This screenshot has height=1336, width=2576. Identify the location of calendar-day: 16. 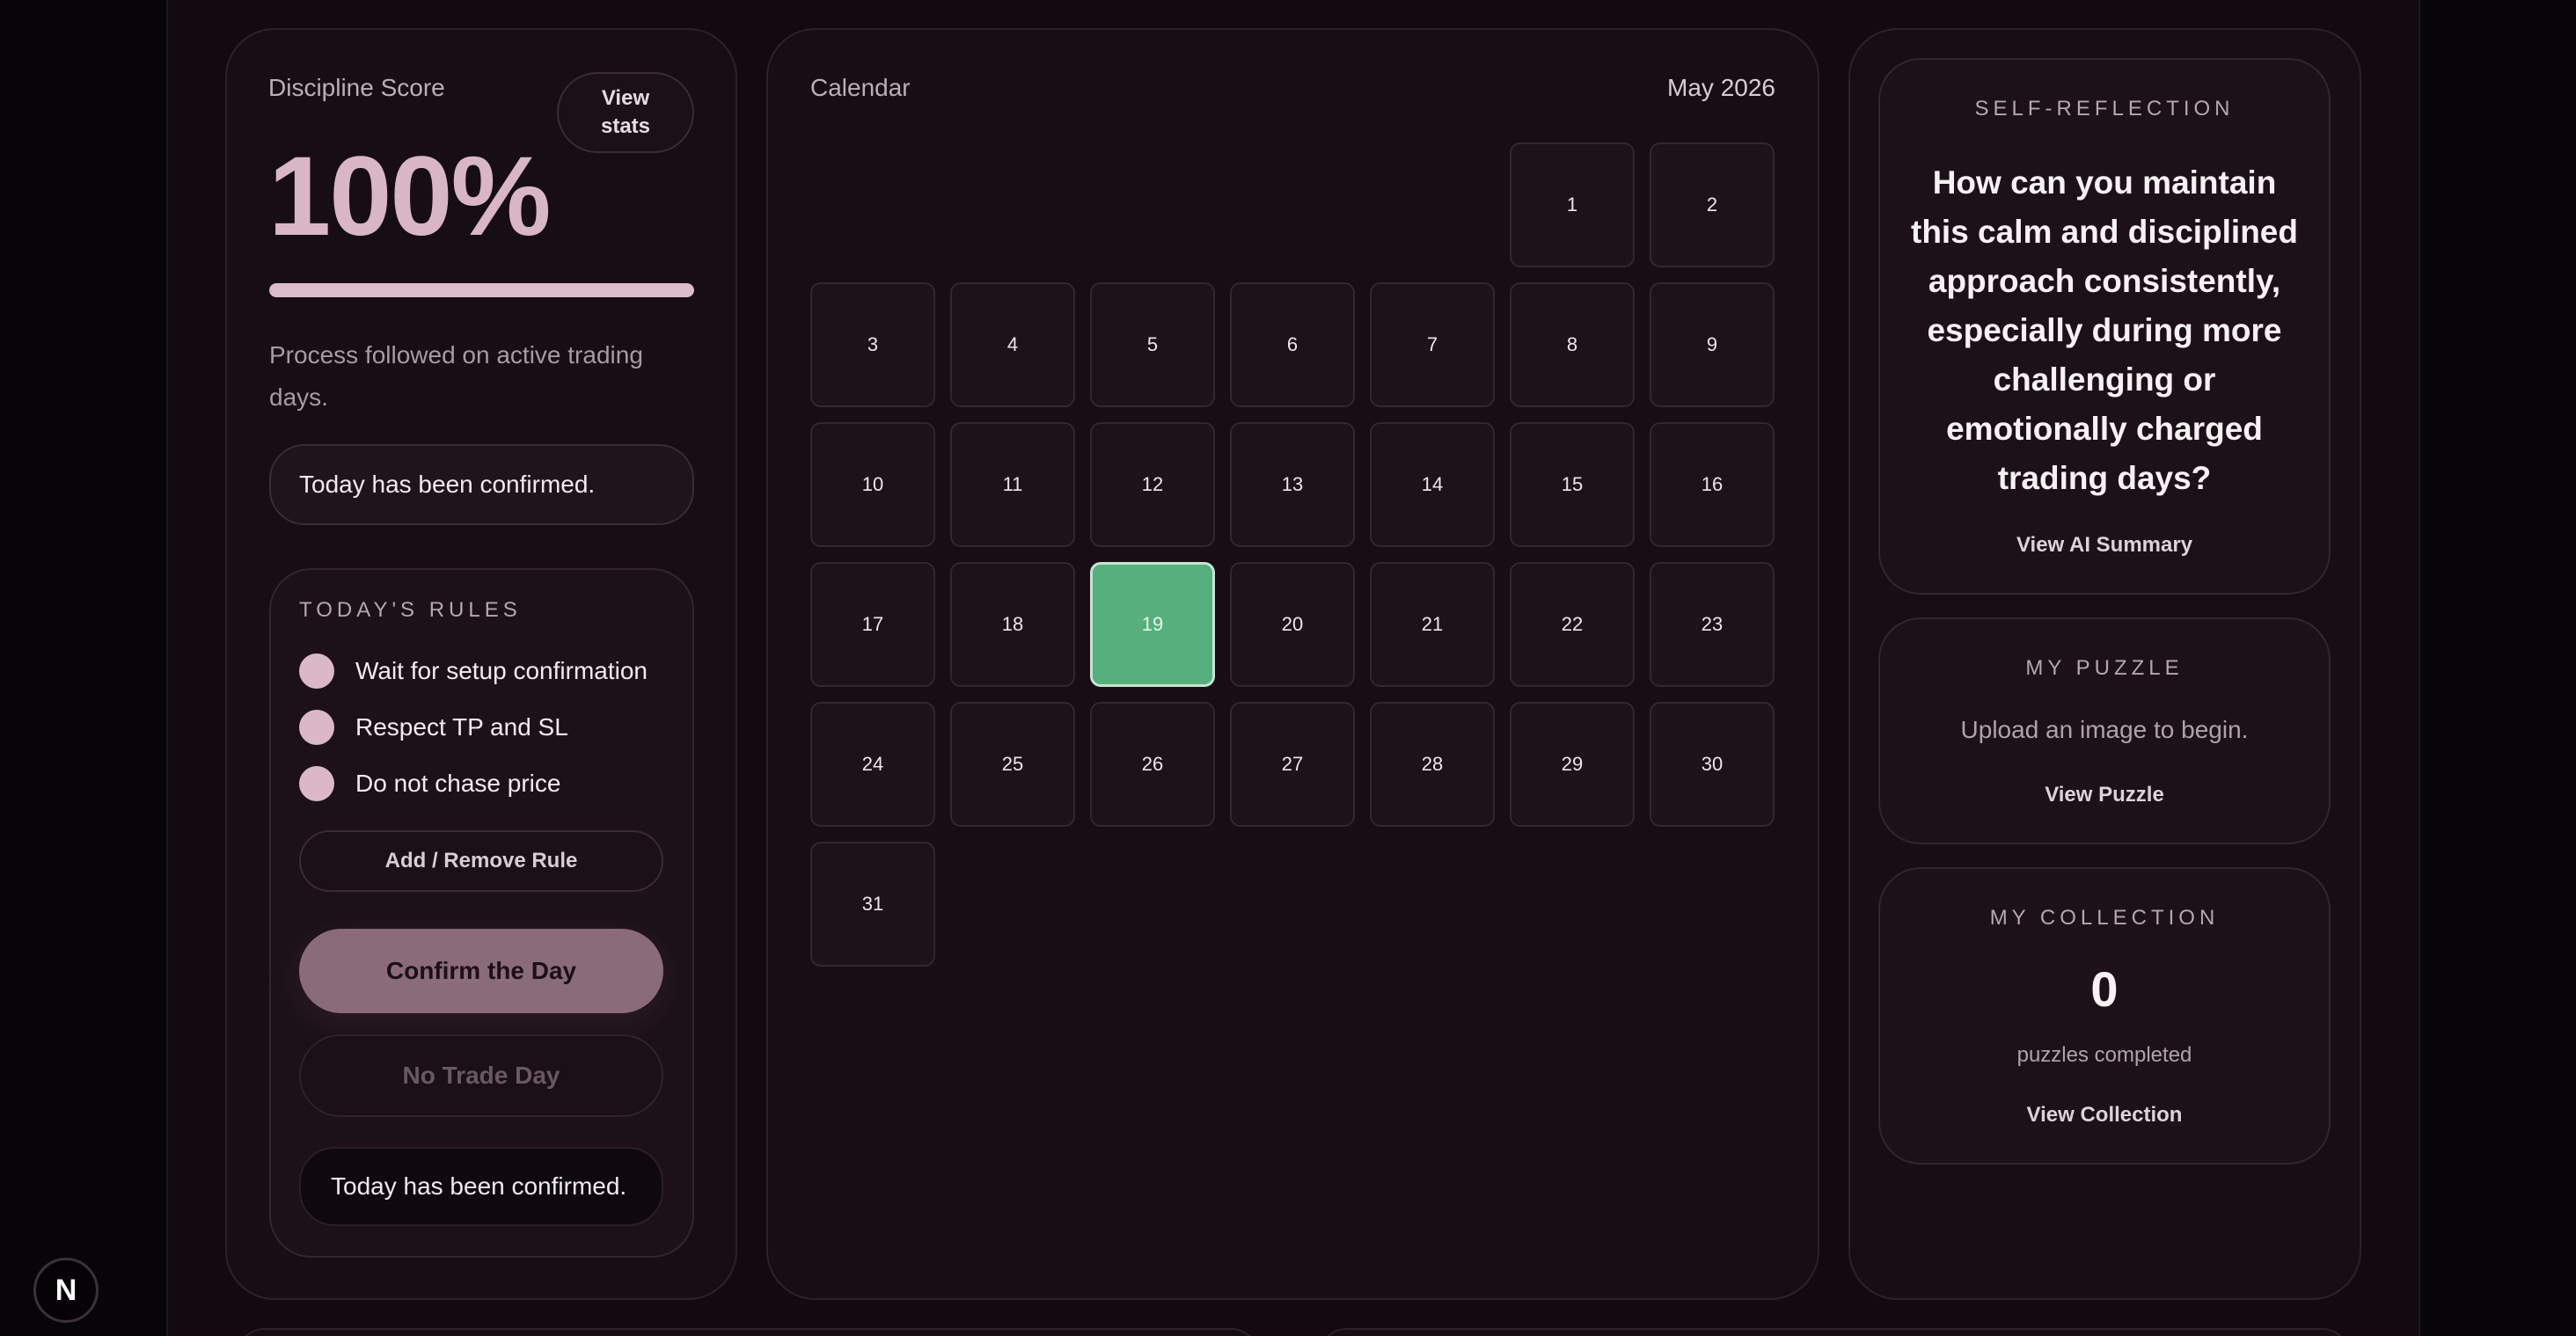
(1712, 485).